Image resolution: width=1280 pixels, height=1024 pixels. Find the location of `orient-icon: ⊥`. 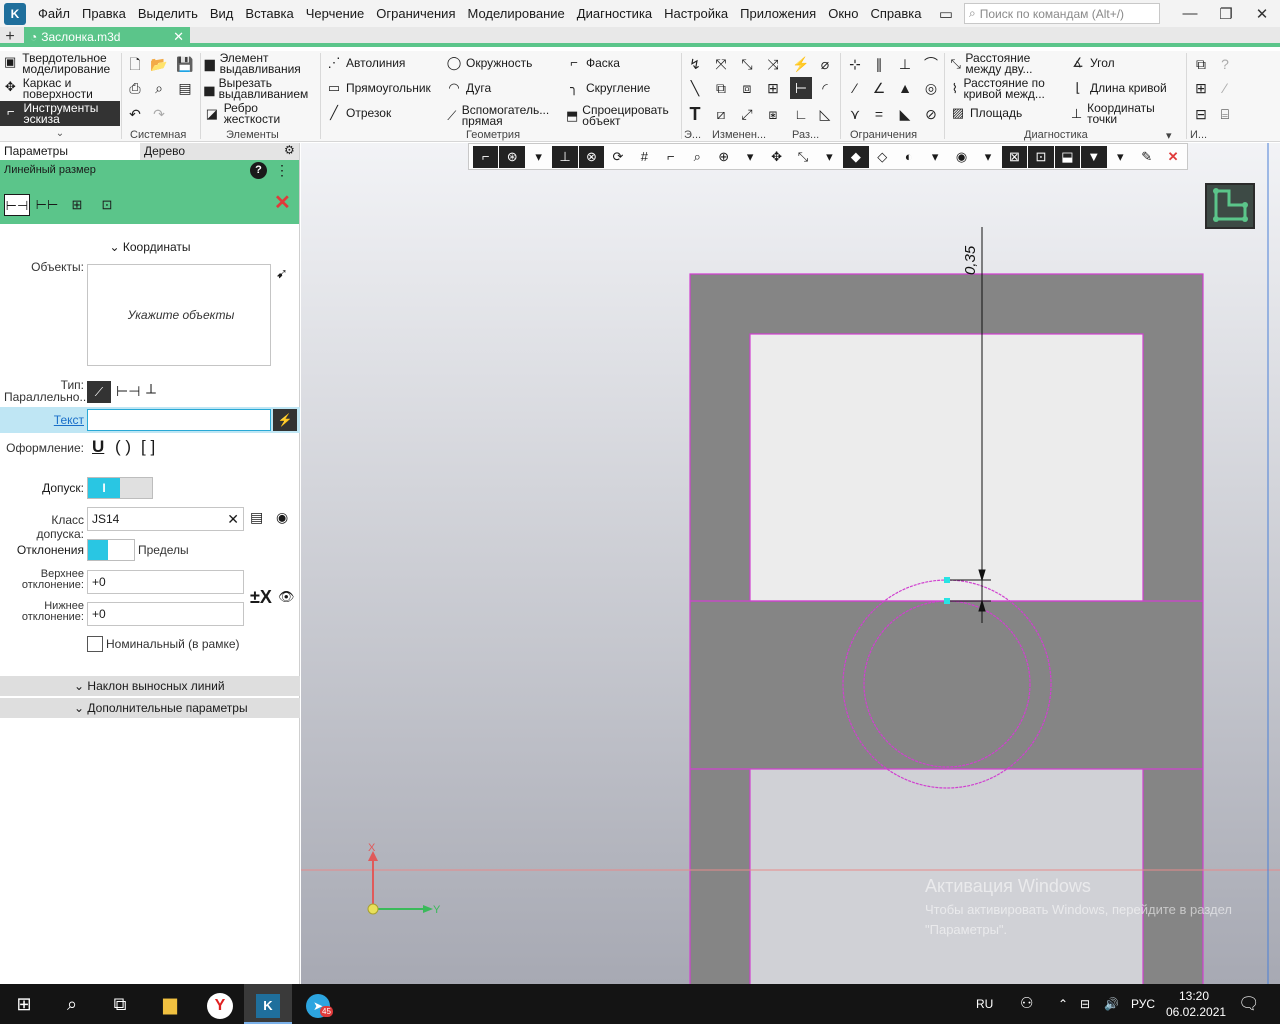

orient-icon: ⊥ is located at coordinates (565, 156).